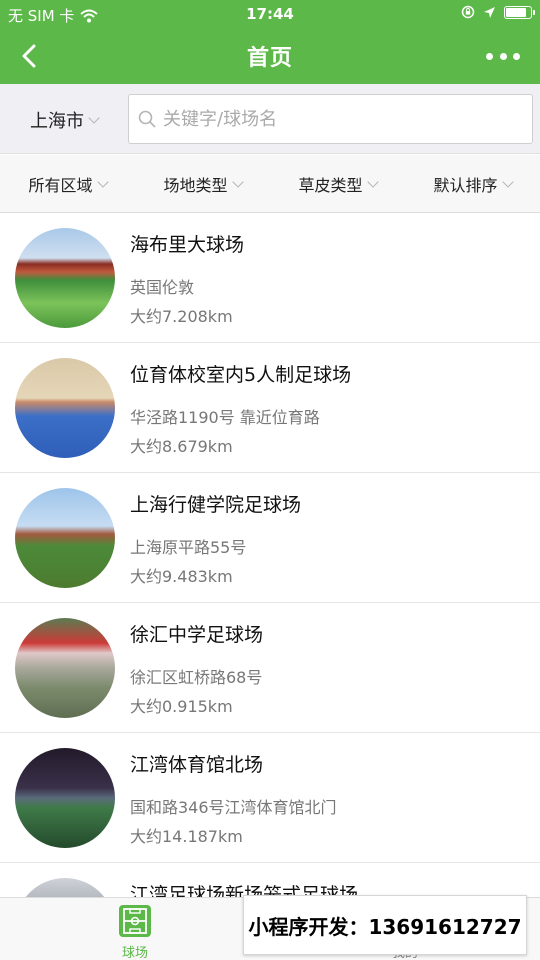  I want to click on filter-turf-type: 草皮类型, so click(337, 183).